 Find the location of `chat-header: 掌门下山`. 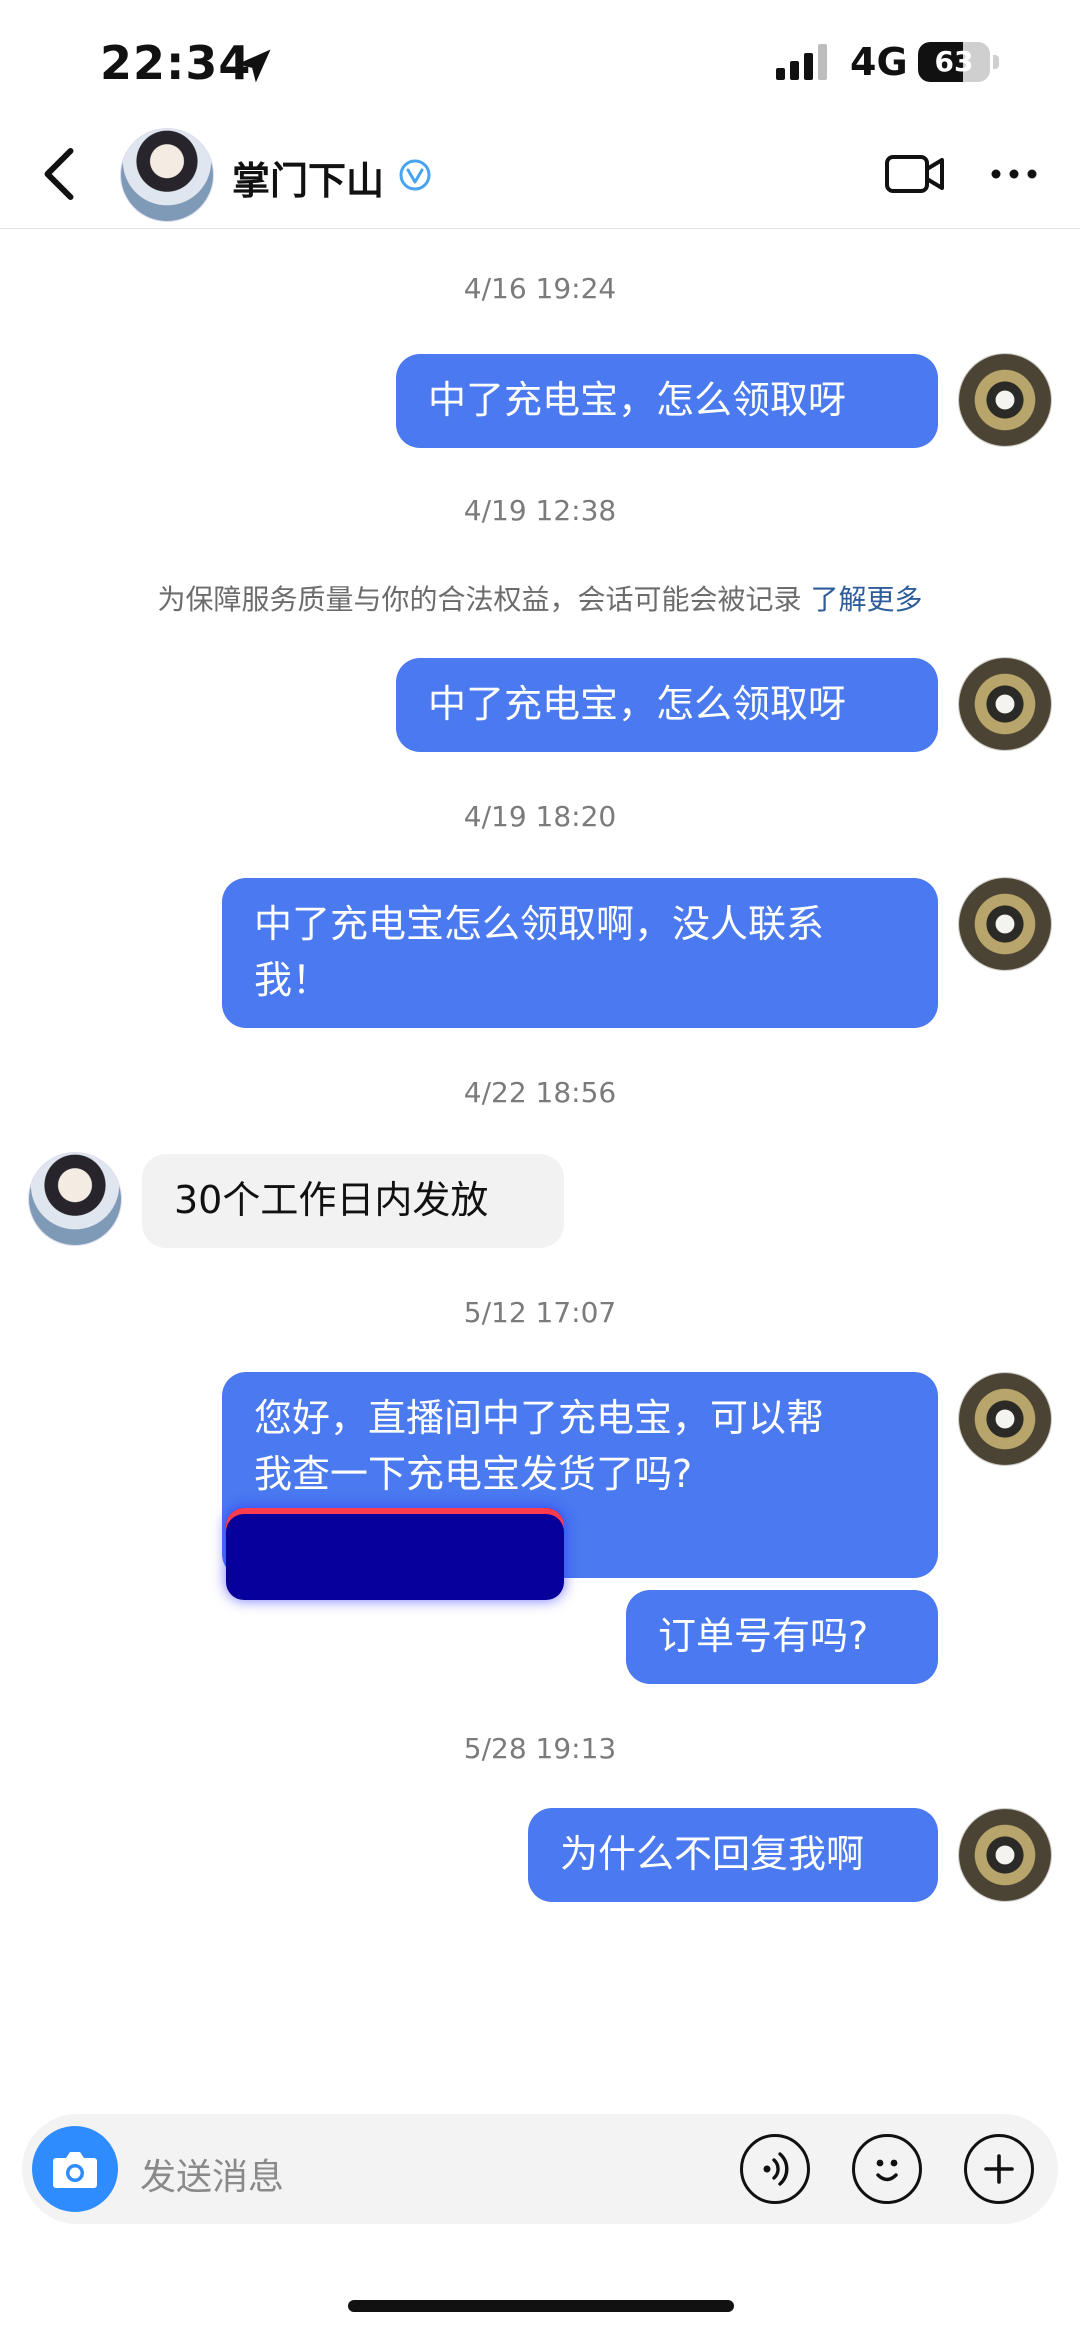

chat-header: 掌门下山 is located at coordinates (540, 174).